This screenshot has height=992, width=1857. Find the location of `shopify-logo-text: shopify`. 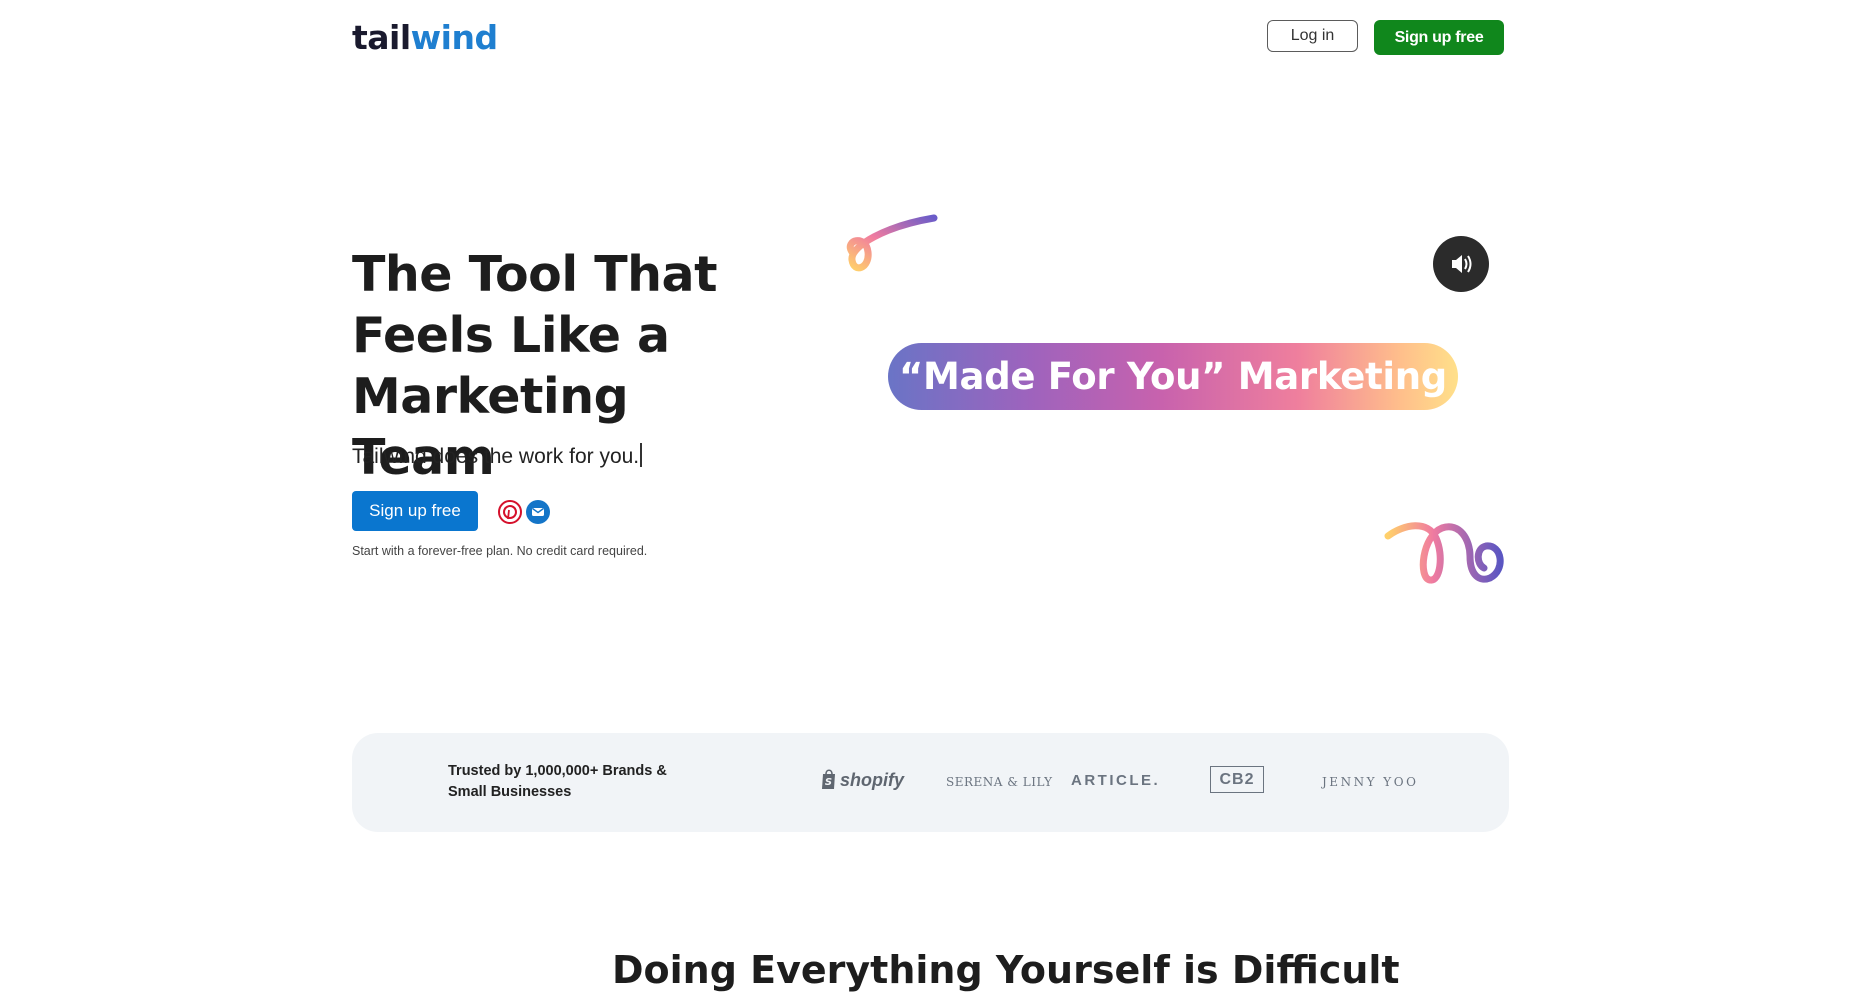

shopify-logo-text: shopify is located at coordinates (872, 780).